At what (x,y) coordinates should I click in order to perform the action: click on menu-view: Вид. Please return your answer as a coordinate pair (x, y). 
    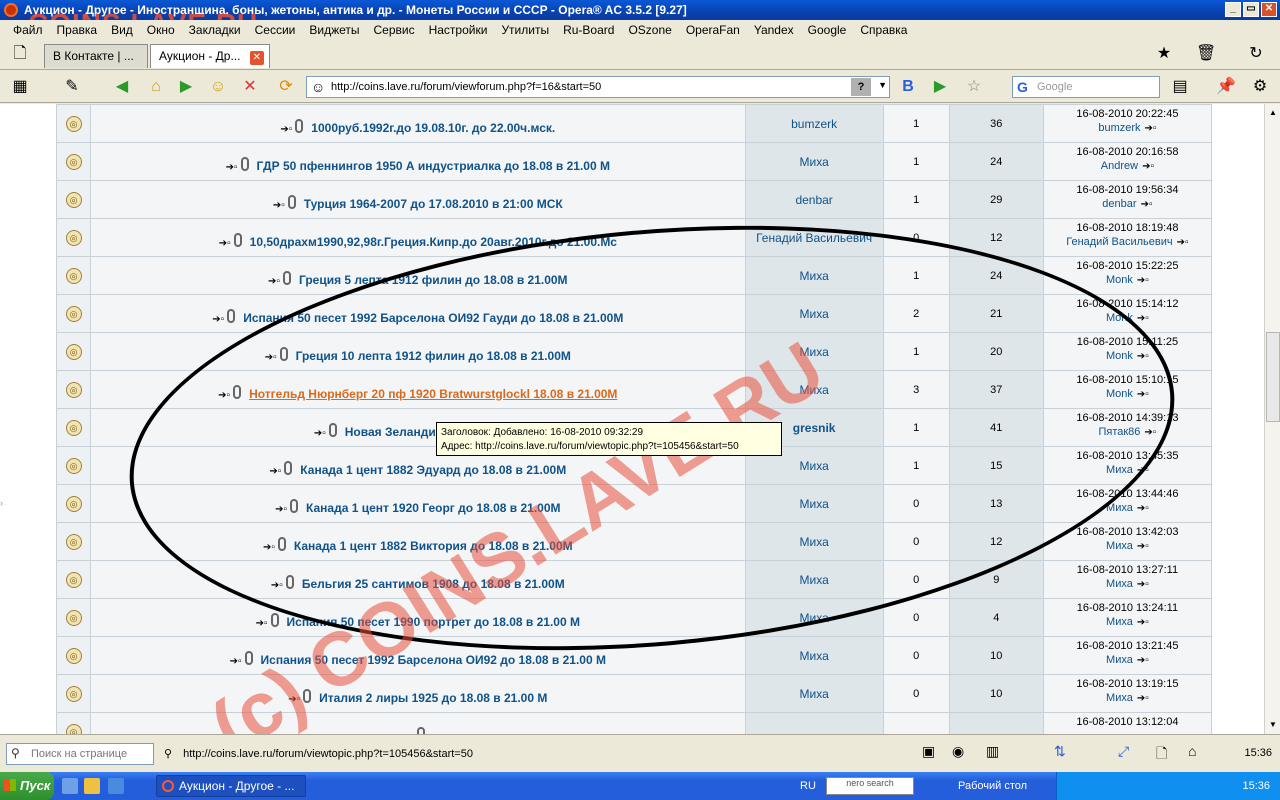
    Looking at the image, I should click on (122, 30).